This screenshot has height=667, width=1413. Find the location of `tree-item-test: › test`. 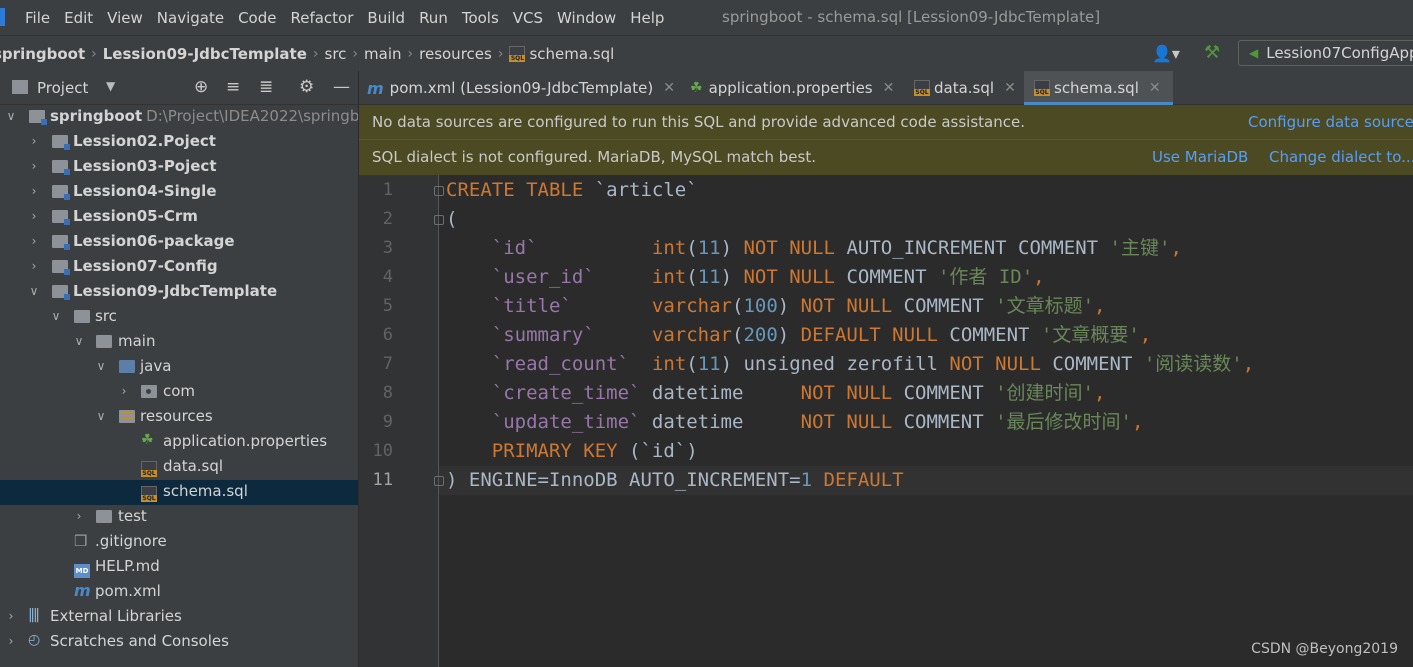

tree-item-test: › test is located at coordinates (179, 517).